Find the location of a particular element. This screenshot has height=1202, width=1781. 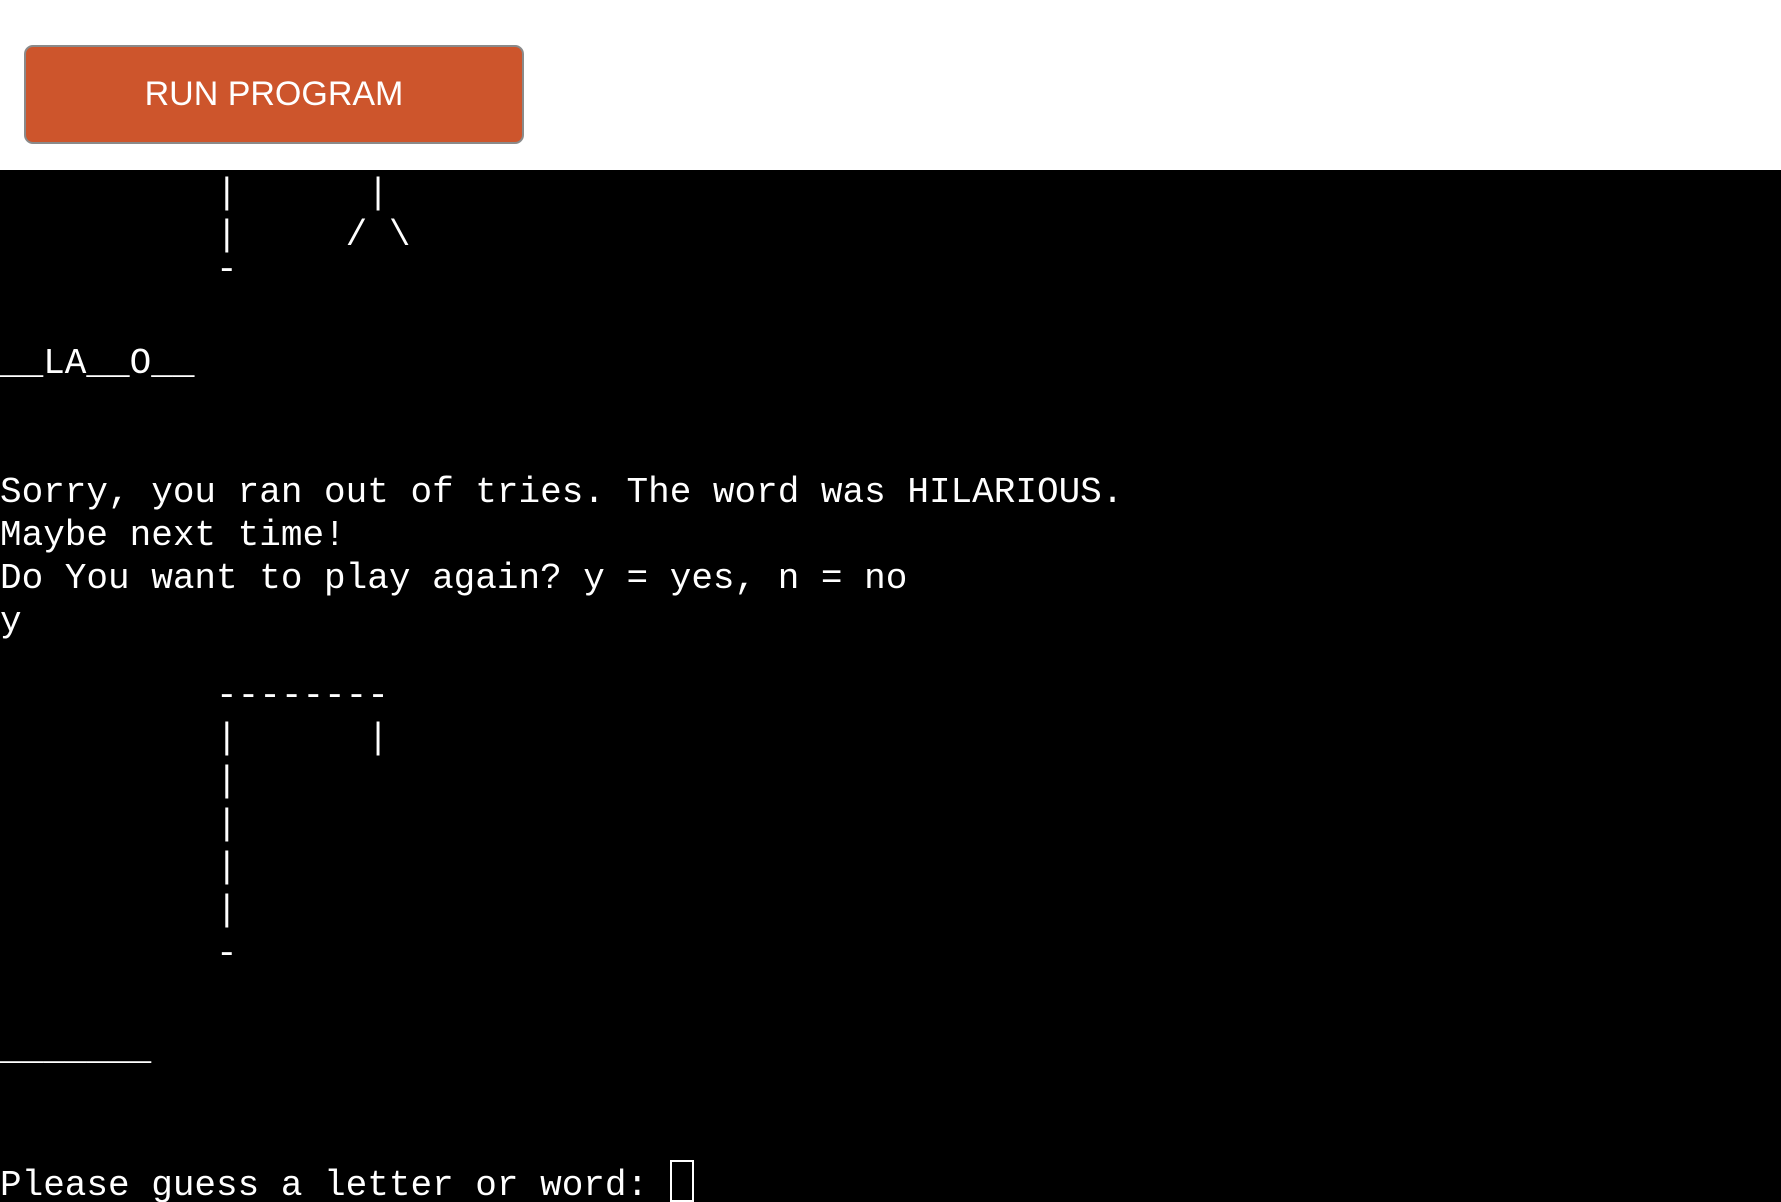

user-input-echo: y is located at coordinates (11, 621).